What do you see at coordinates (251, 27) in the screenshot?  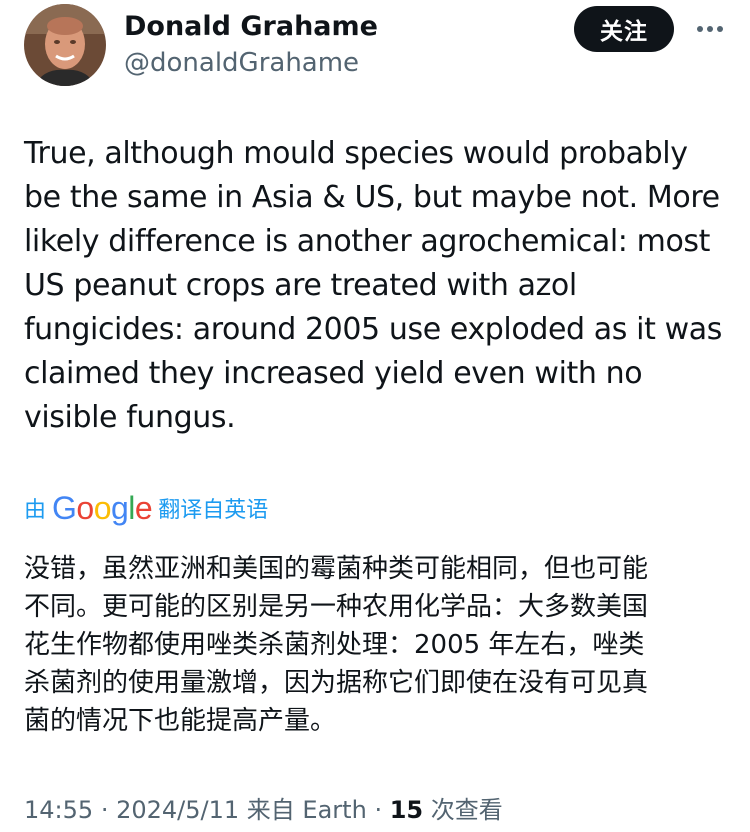 I see `author-display-name: Donald Grahame` at bounding box center [251, 27].